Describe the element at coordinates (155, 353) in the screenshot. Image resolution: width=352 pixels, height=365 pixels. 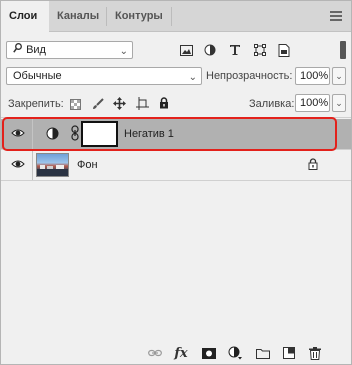
I see `link-layers-icon` at that location.